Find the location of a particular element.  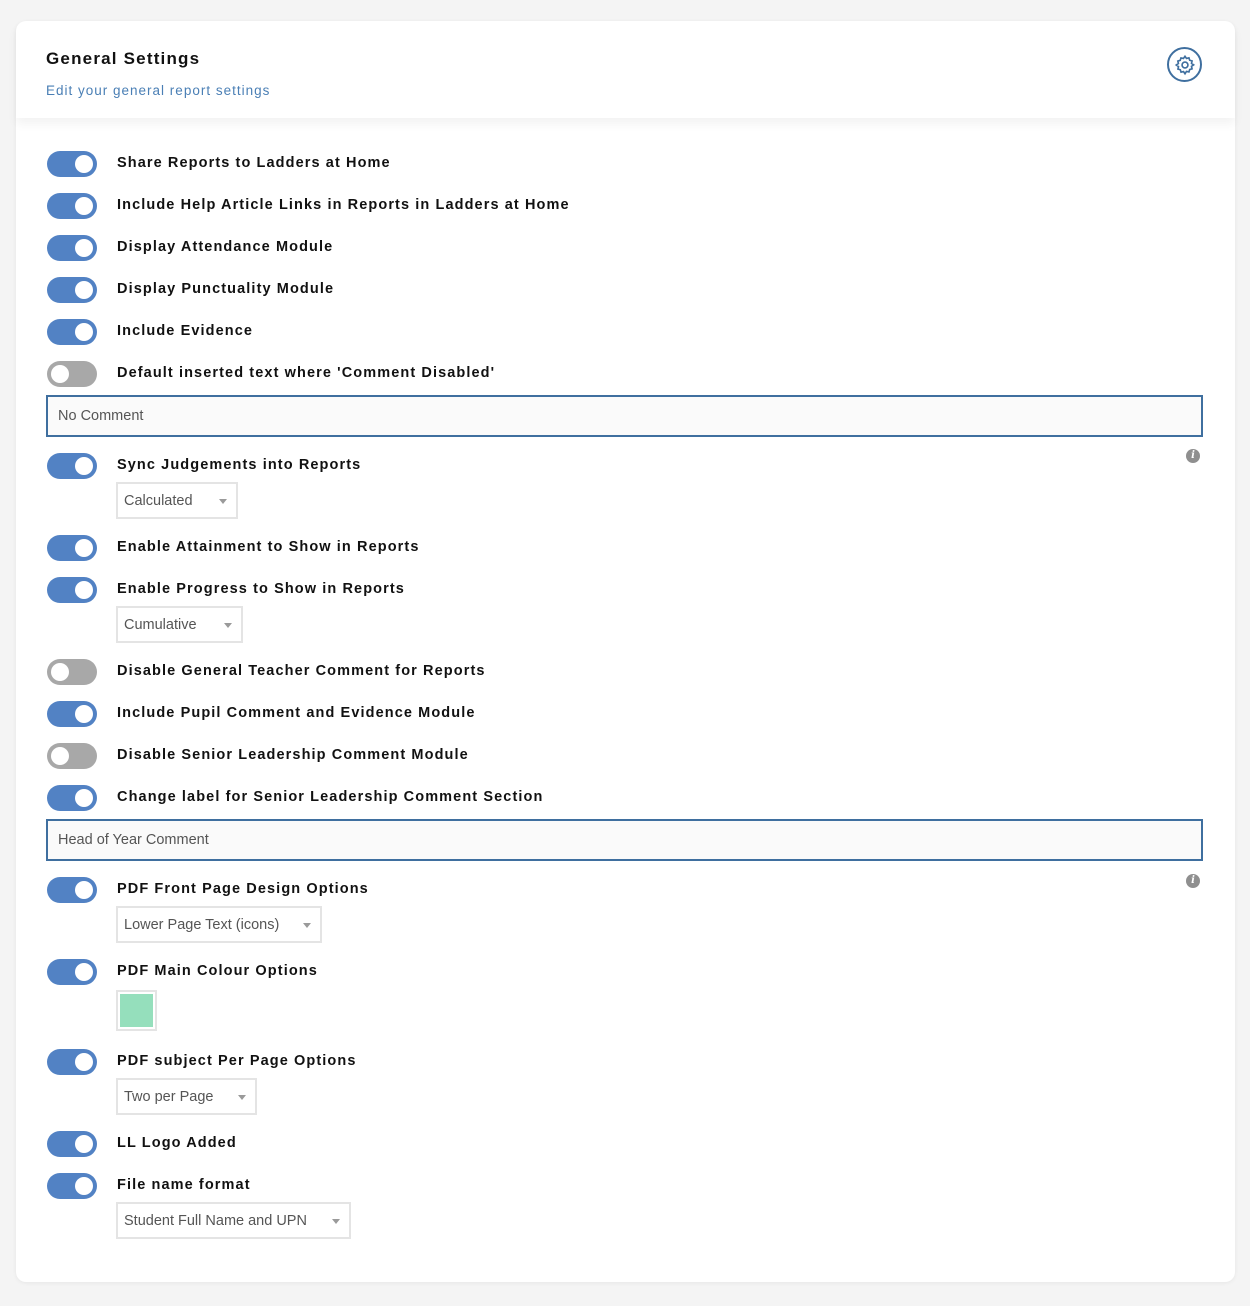

front-page-design-select: Lower Page Text (icons) is located at coordinates (219, 924).